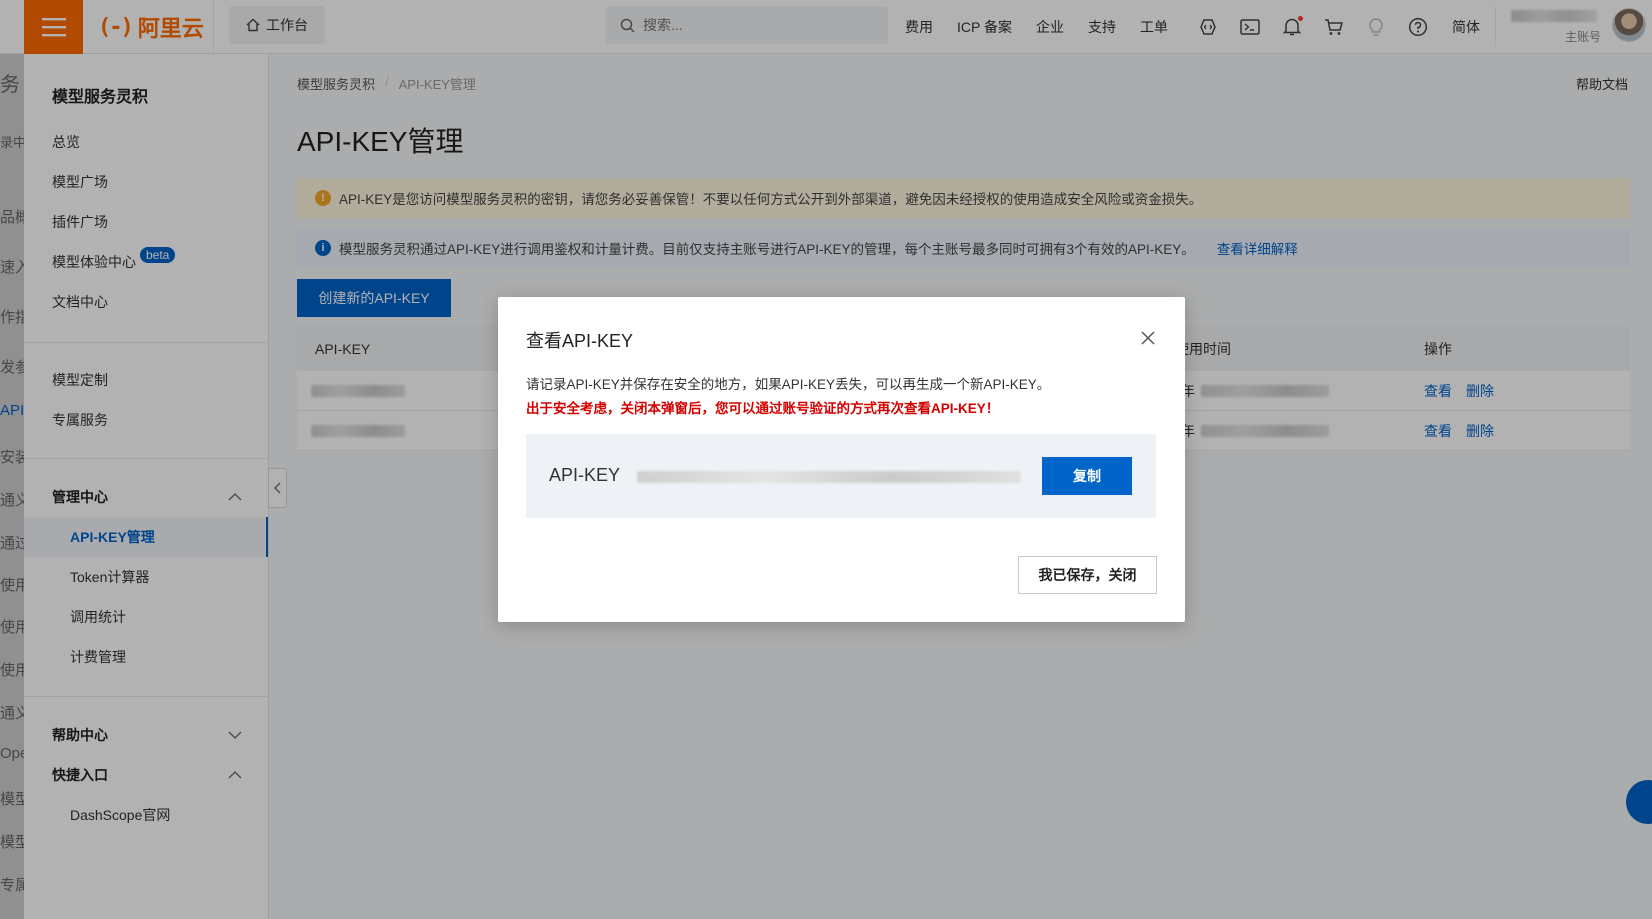 The width and height of the screenshot is (1652, 919). I want to click on copy-button: 复制, so click(1087, 476).